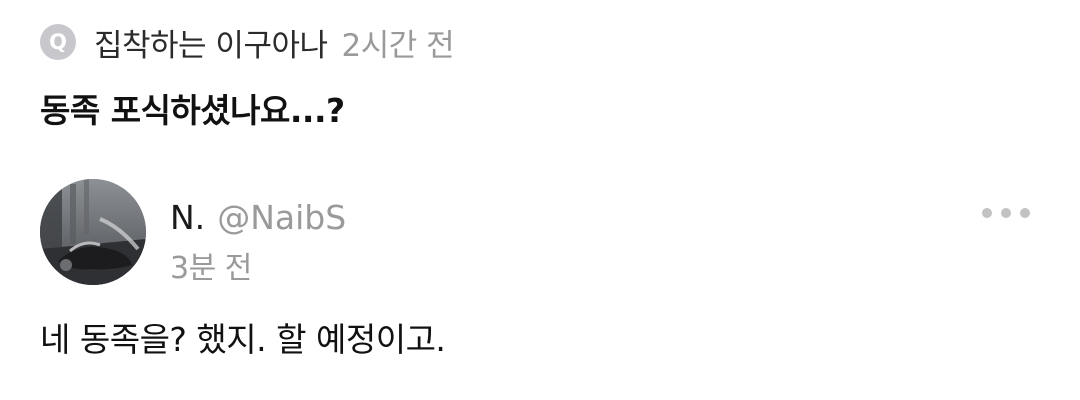 This screenshot has height=400, width=1080. Describe the element at coordinates (58, 42) in the screenshot. I see `question-badge-icon: Q` at that location.